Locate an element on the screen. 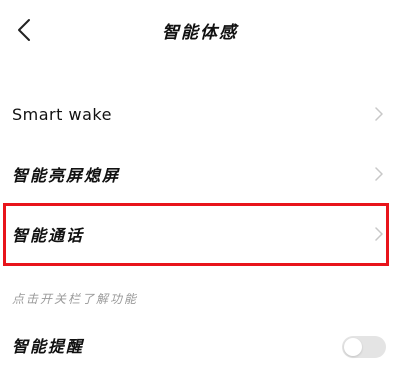 The width and height of the screenshot is (400, 368). settings-item-label: 智能亮屏熄屏 is located at coordinates (66, 175).